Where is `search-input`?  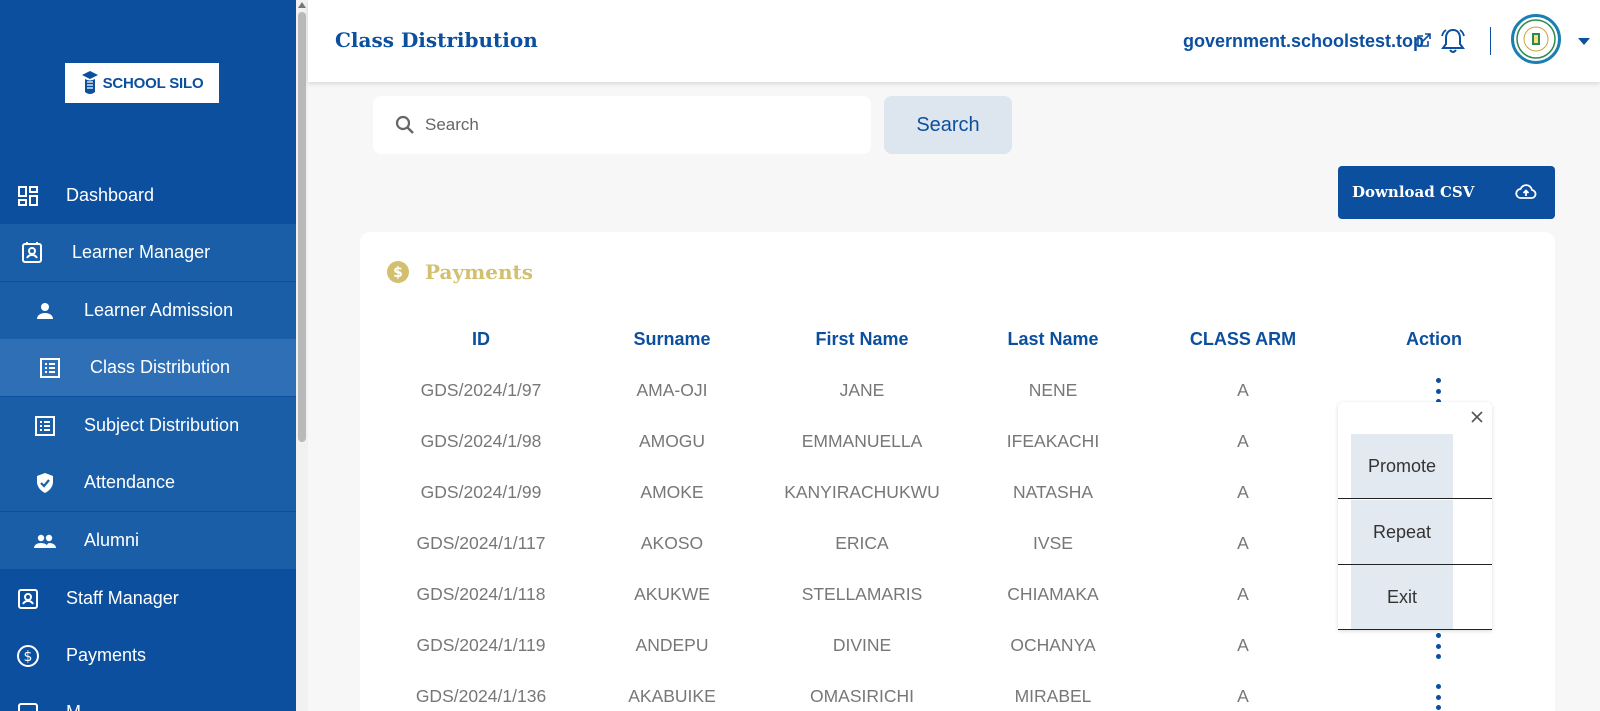
search-input is located at coordinates (635, 125).